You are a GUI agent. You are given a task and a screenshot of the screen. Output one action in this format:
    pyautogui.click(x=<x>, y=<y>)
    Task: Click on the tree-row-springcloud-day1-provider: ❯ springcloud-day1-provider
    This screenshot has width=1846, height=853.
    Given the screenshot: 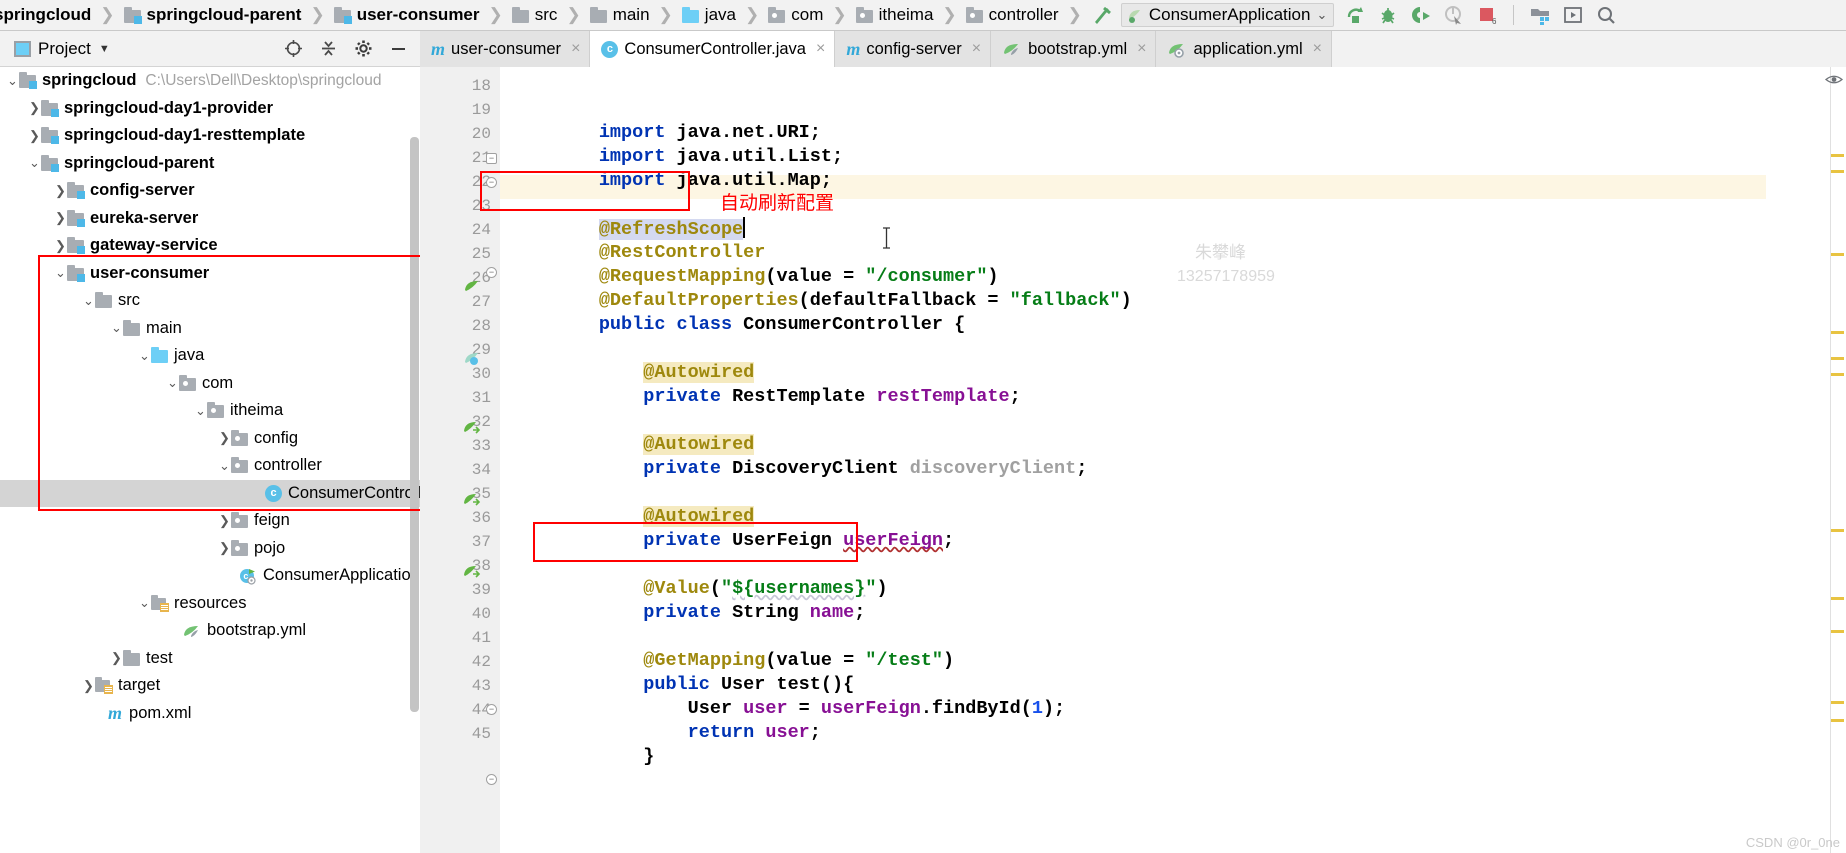 What is the action you would take?
    pyautogui.click(x=210, y=109)
    